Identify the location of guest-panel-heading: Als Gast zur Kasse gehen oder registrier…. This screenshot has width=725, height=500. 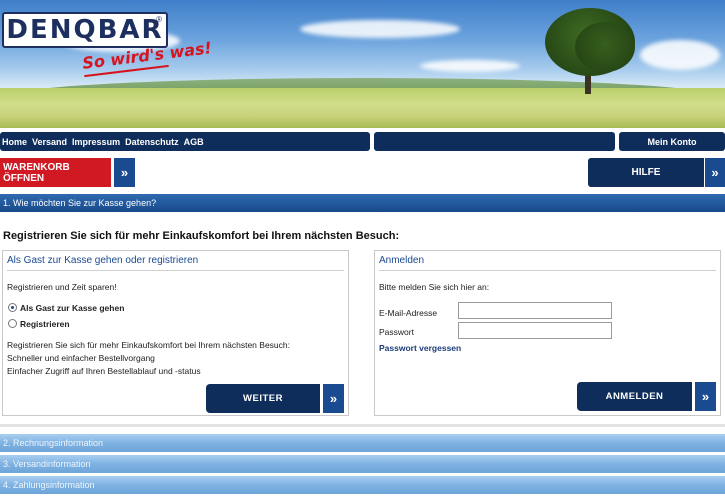
(175, 263).